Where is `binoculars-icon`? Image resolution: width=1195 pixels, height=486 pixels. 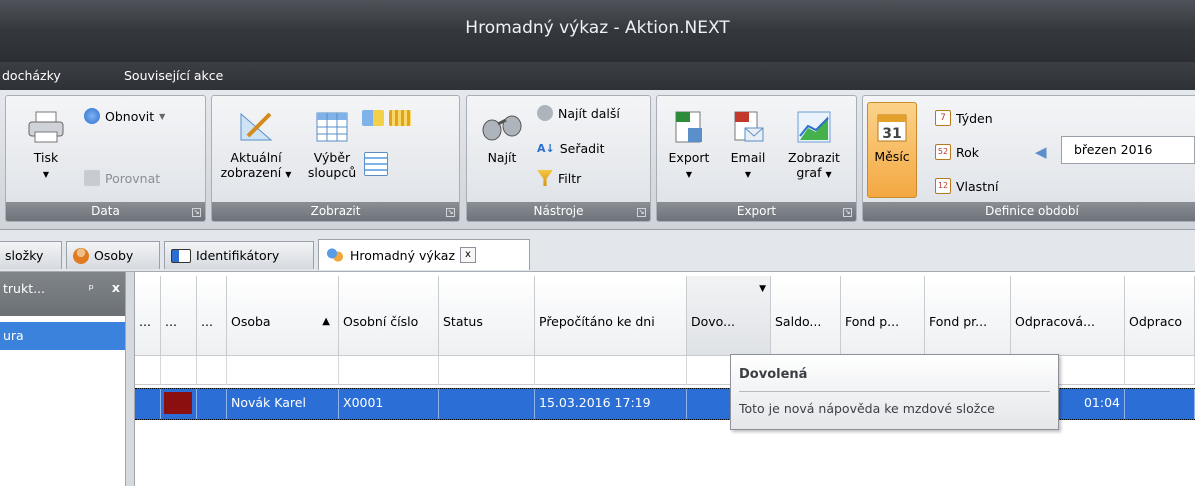 binoculars-icon is located at coordinates (502, 128).